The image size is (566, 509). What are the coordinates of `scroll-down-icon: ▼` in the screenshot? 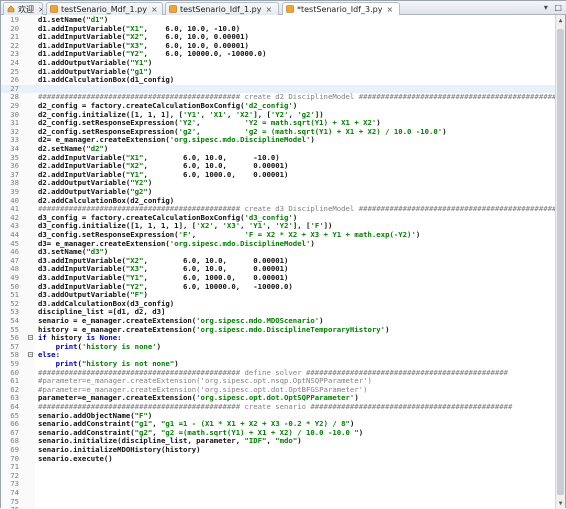 It's located at (560, 503).